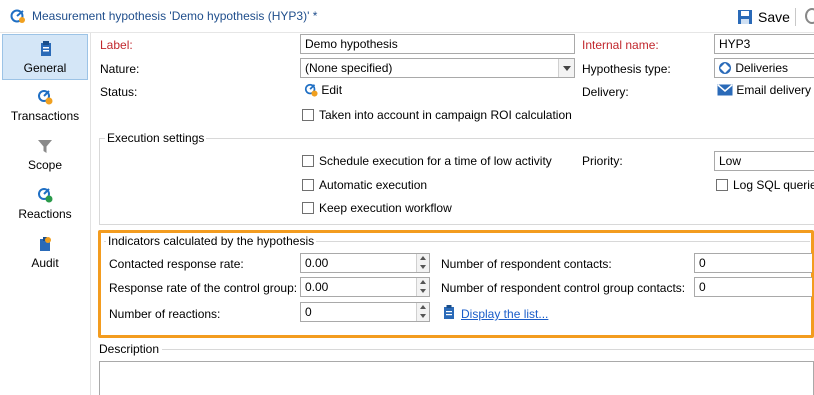  I want to click on hypothesis-type-value: Deliveries, so click(762, 68).